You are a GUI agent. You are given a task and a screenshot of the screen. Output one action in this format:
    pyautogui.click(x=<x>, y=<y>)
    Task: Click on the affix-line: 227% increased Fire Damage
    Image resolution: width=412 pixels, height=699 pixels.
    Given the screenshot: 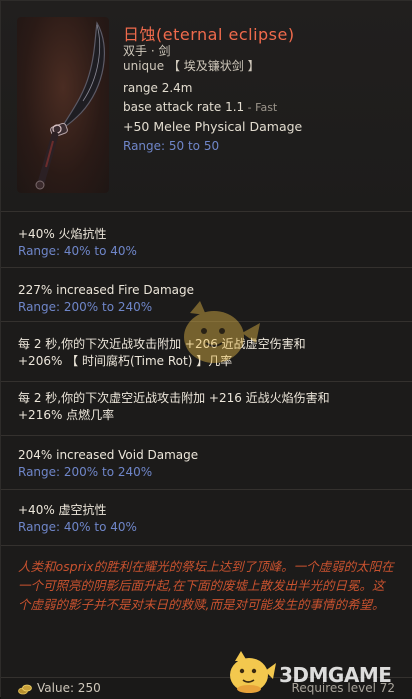 What is the action you would take?
    pyautogui.click(x=106, y=290)
    